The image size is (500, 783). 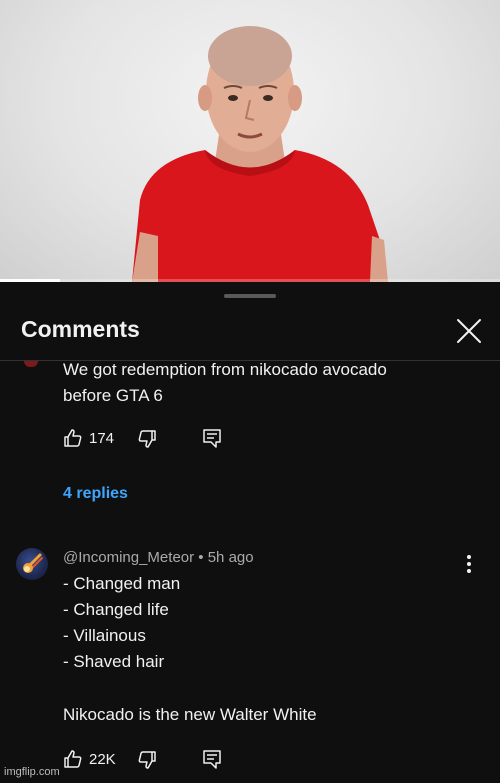 What do you see at coordinates (116, 609) in the screenshot?
I see `comment-text-line: - Changed life` at bounding box center [116, 609].